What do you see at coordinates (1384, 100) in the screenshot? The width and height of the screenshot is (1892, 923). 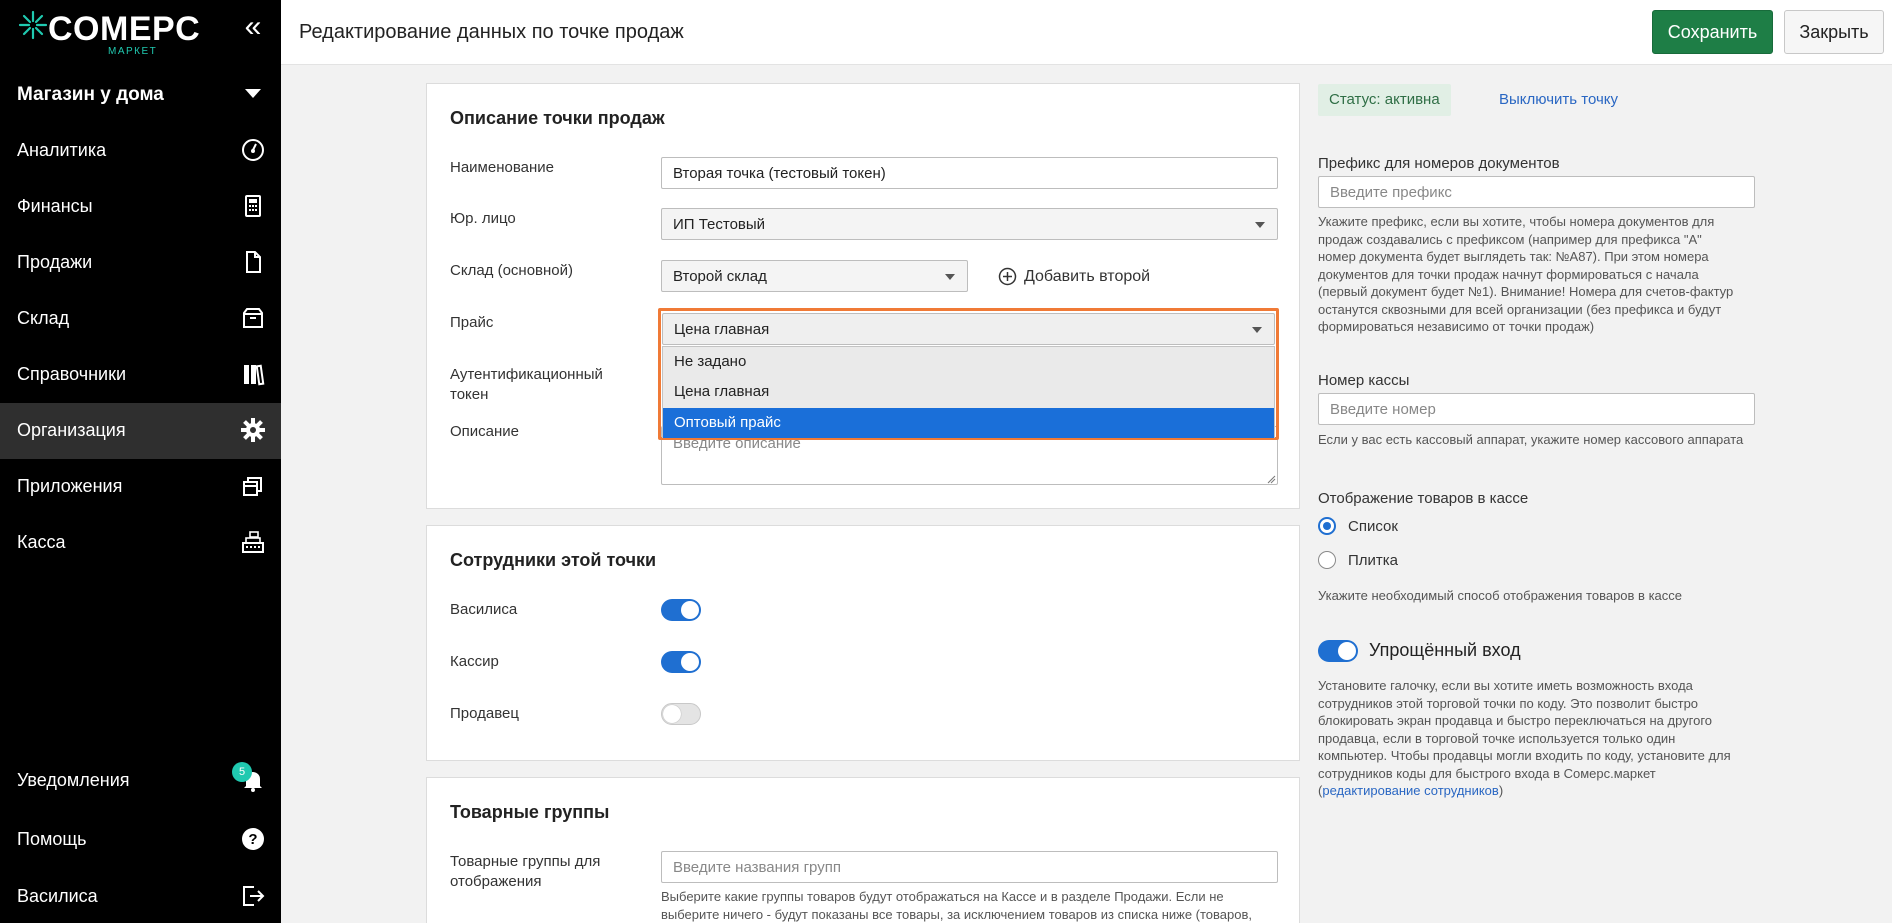 I see `status-badge: Статус: активна` at bounding box center [1384, 100].